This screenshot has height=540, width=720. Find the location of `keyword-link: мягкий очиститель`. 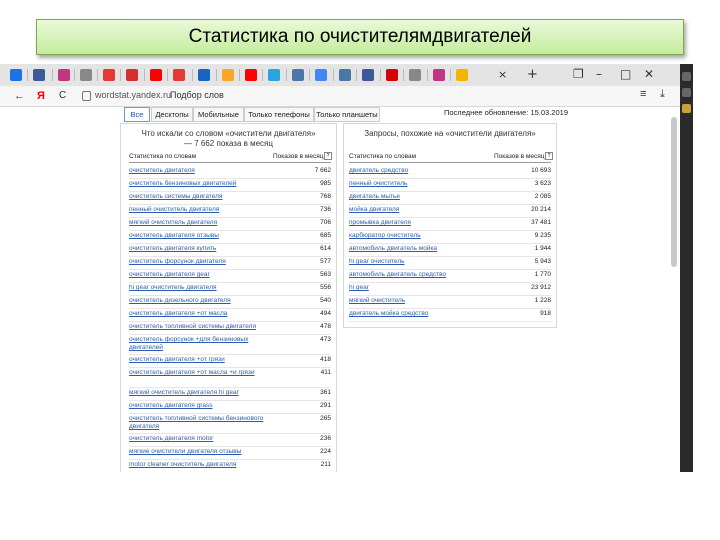

keyword-link: мягкий очиститель is located at coordinates (377, 301).